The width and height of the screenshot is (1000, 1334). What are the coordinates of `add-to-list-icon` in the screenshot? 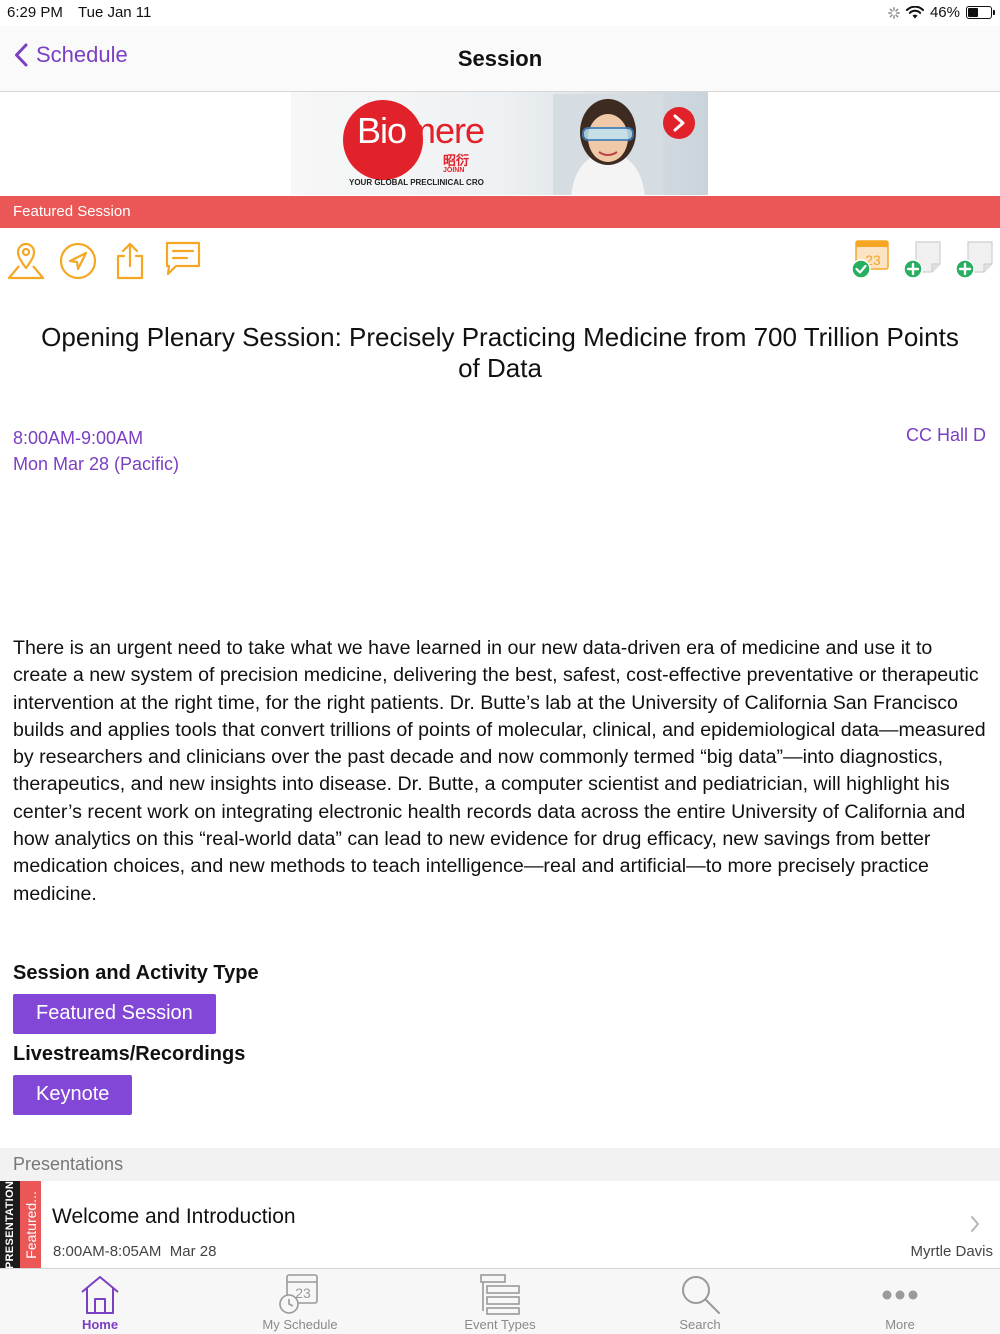 It's located at (974, 260).